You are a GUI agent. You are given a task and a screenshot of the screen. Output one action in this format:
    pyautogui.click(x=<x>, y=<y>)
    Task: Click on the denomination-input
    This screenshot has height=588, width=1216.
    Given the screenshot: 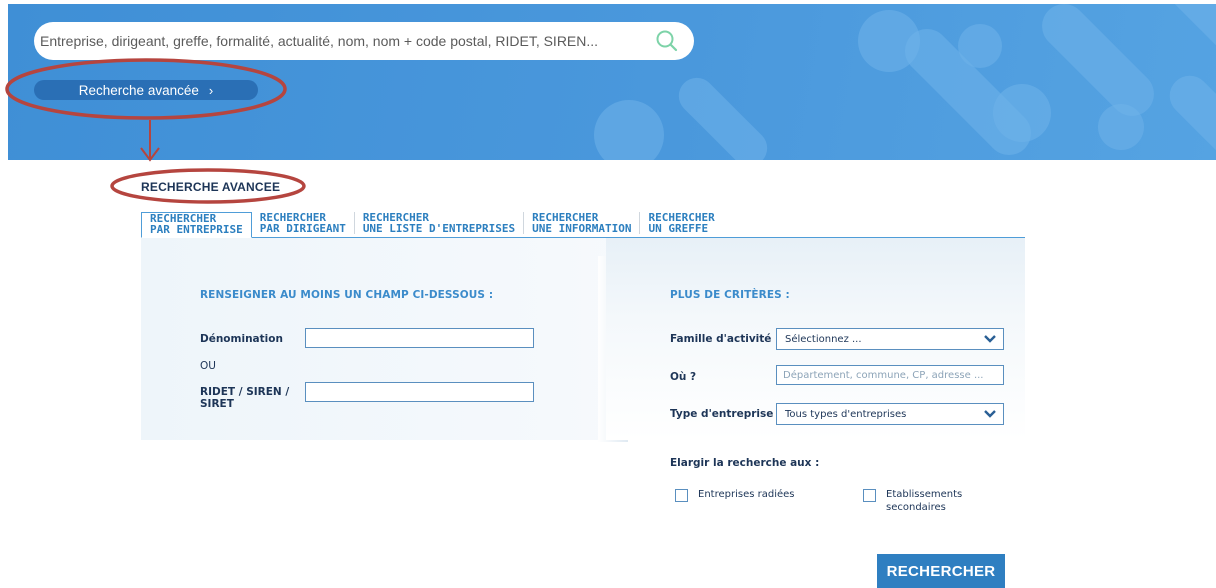 What is the action you would take?
    pyautogui.click(x=419, y=338)
    